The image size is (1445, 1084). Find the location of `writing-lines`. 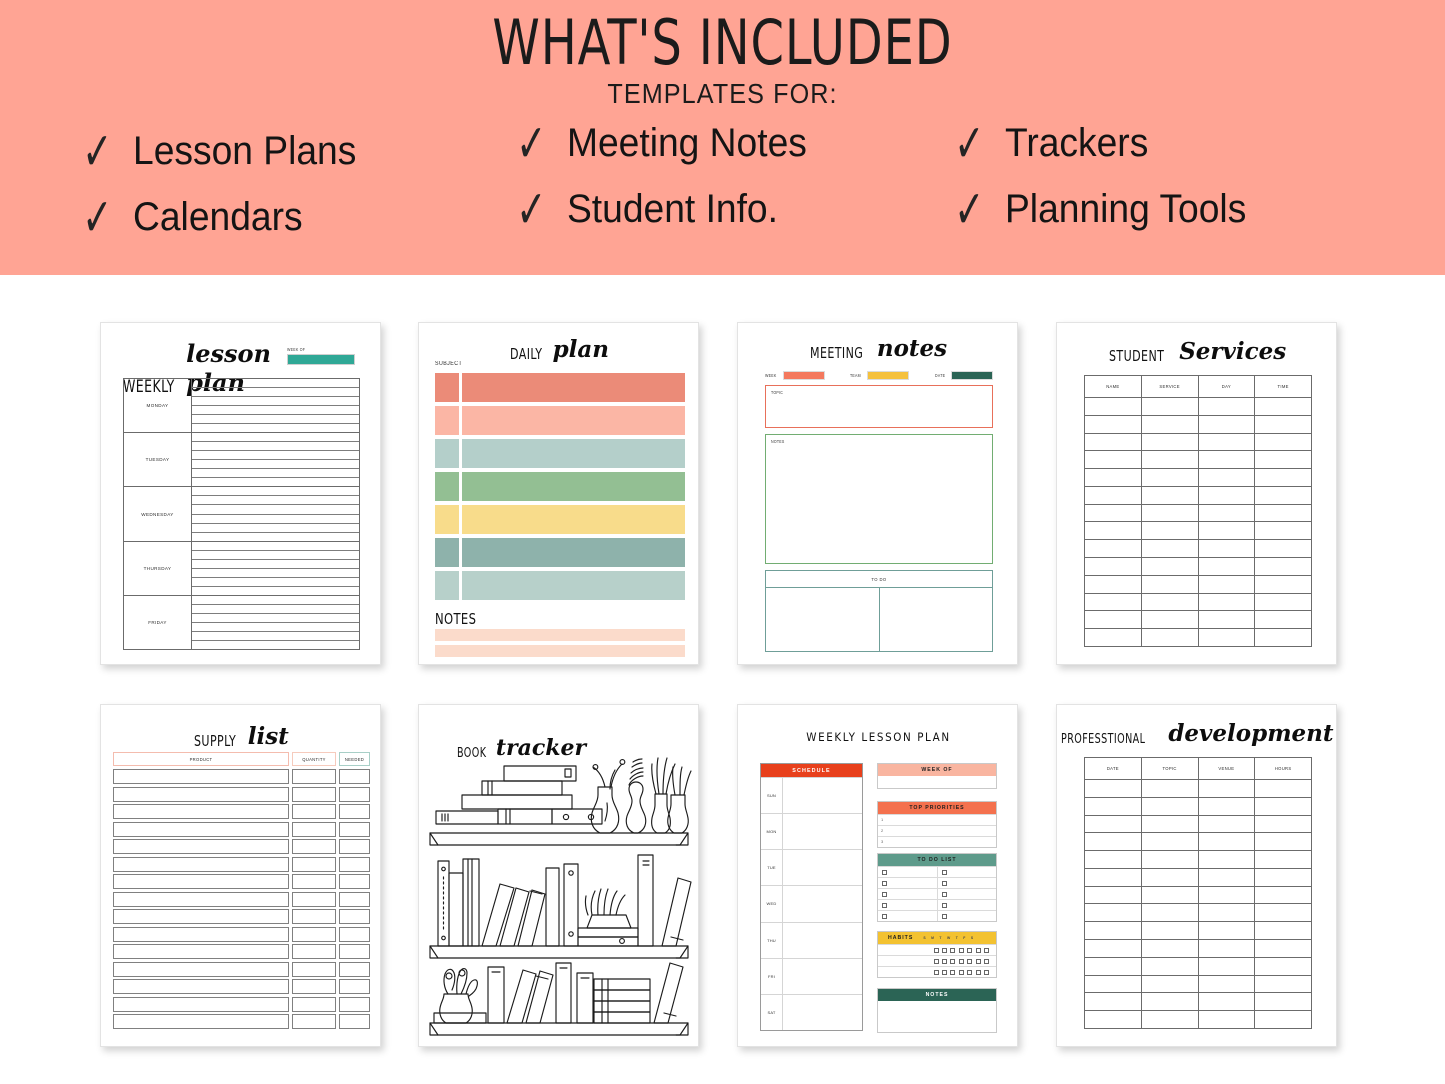

writing-lines is located at coordinates (275, 459).